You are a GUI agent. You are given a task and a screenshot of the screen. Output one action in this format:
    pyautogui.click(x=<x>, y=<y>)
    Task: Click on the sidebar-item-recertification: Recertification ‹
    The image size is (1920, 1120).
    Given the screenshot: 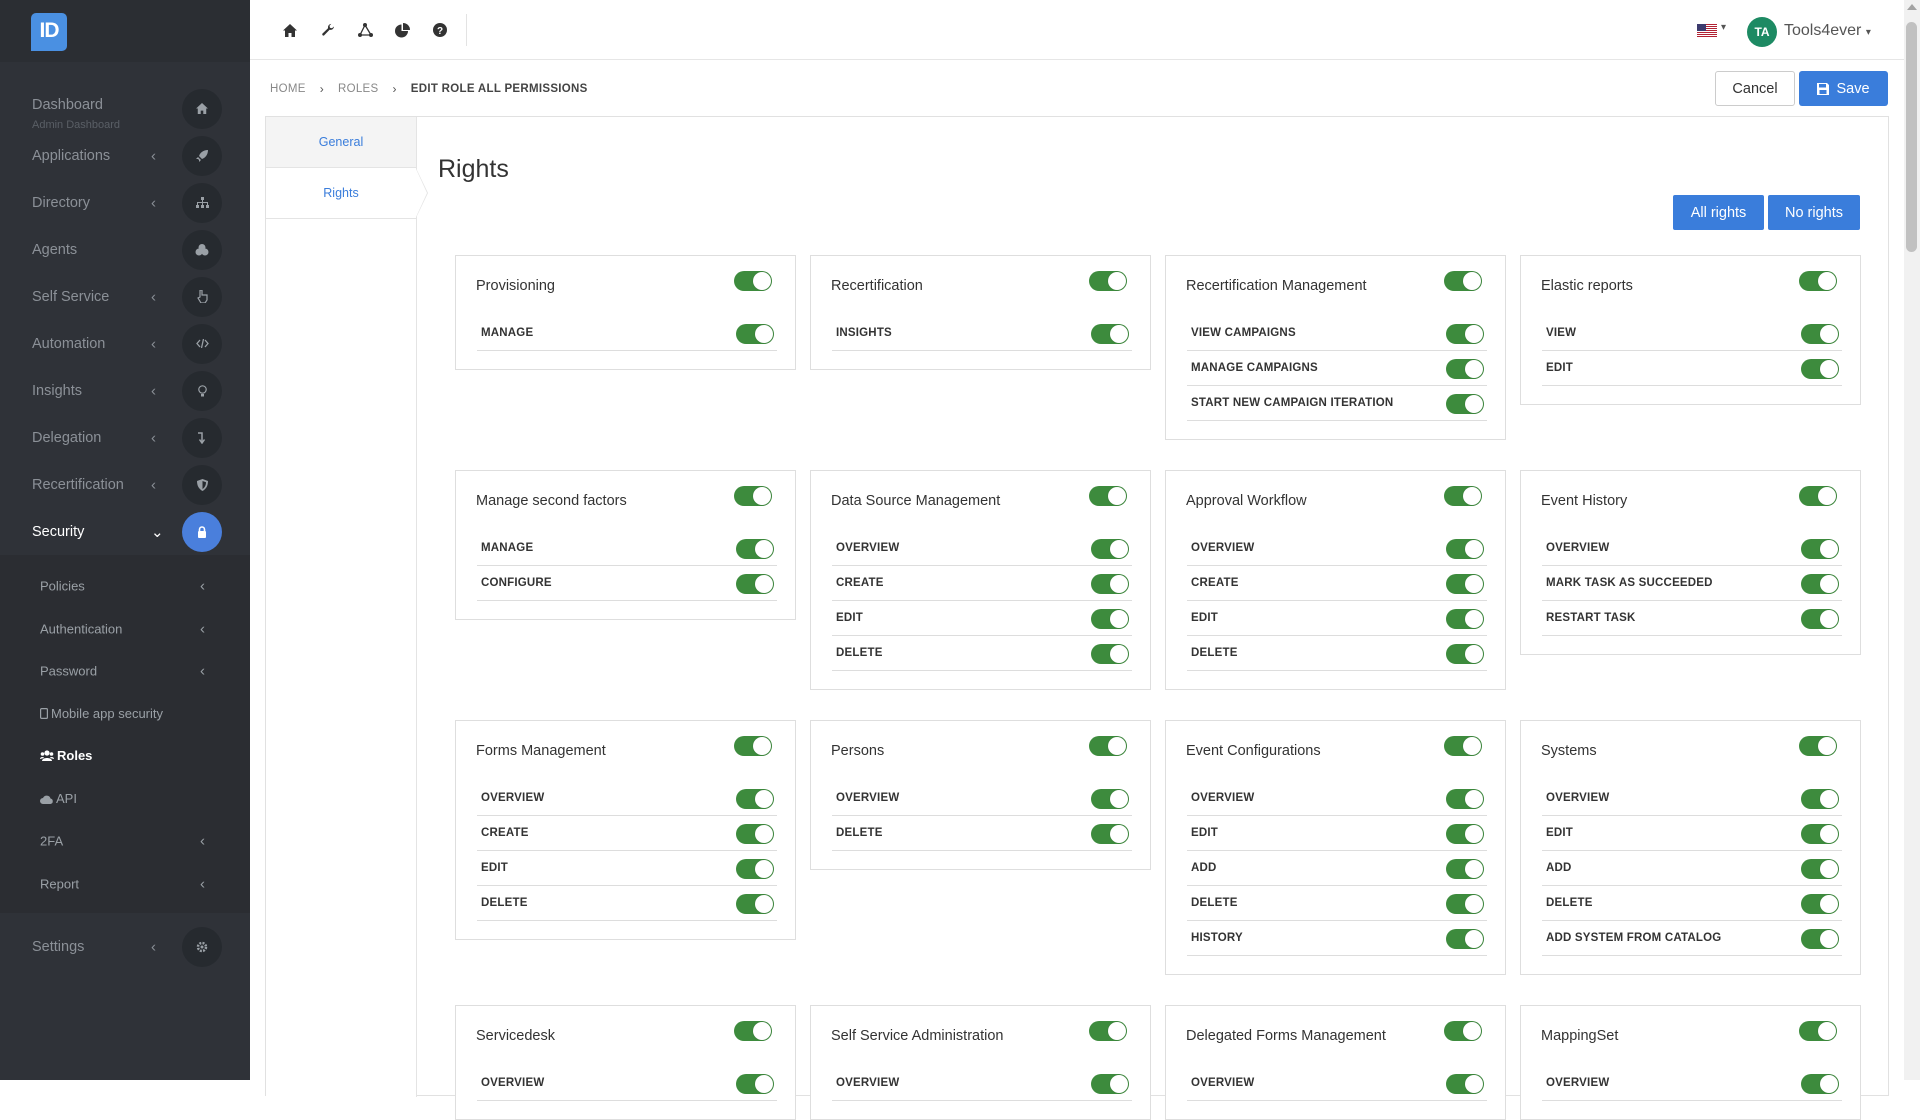 What is the action you would take?
    pyautogui.click(x=125, y=484)
    